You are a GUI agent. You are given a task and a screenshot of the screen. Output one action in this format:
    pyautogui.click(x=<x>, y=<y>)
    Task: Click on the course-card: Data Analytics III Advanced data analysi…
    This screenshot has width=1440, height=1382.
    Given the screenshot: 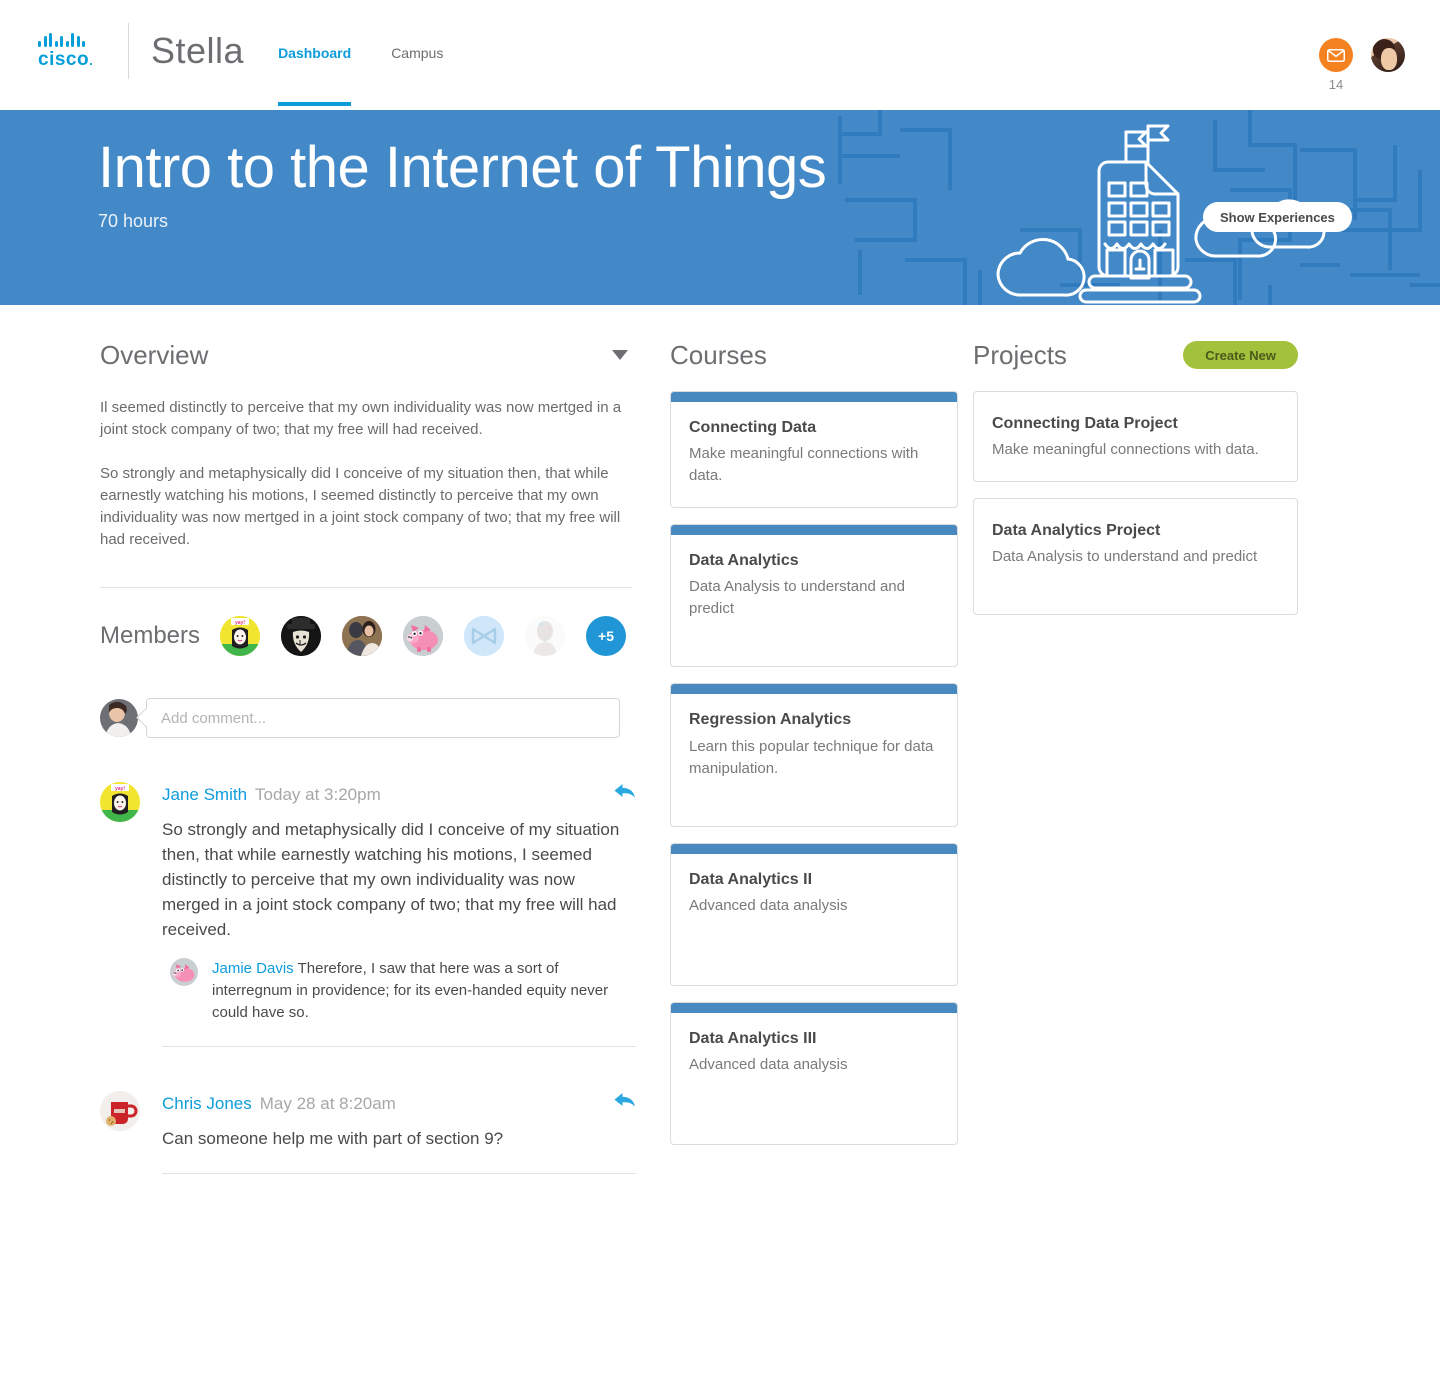 What is the action you would take?
    pyautogui.click(x=814, y=1073)
    